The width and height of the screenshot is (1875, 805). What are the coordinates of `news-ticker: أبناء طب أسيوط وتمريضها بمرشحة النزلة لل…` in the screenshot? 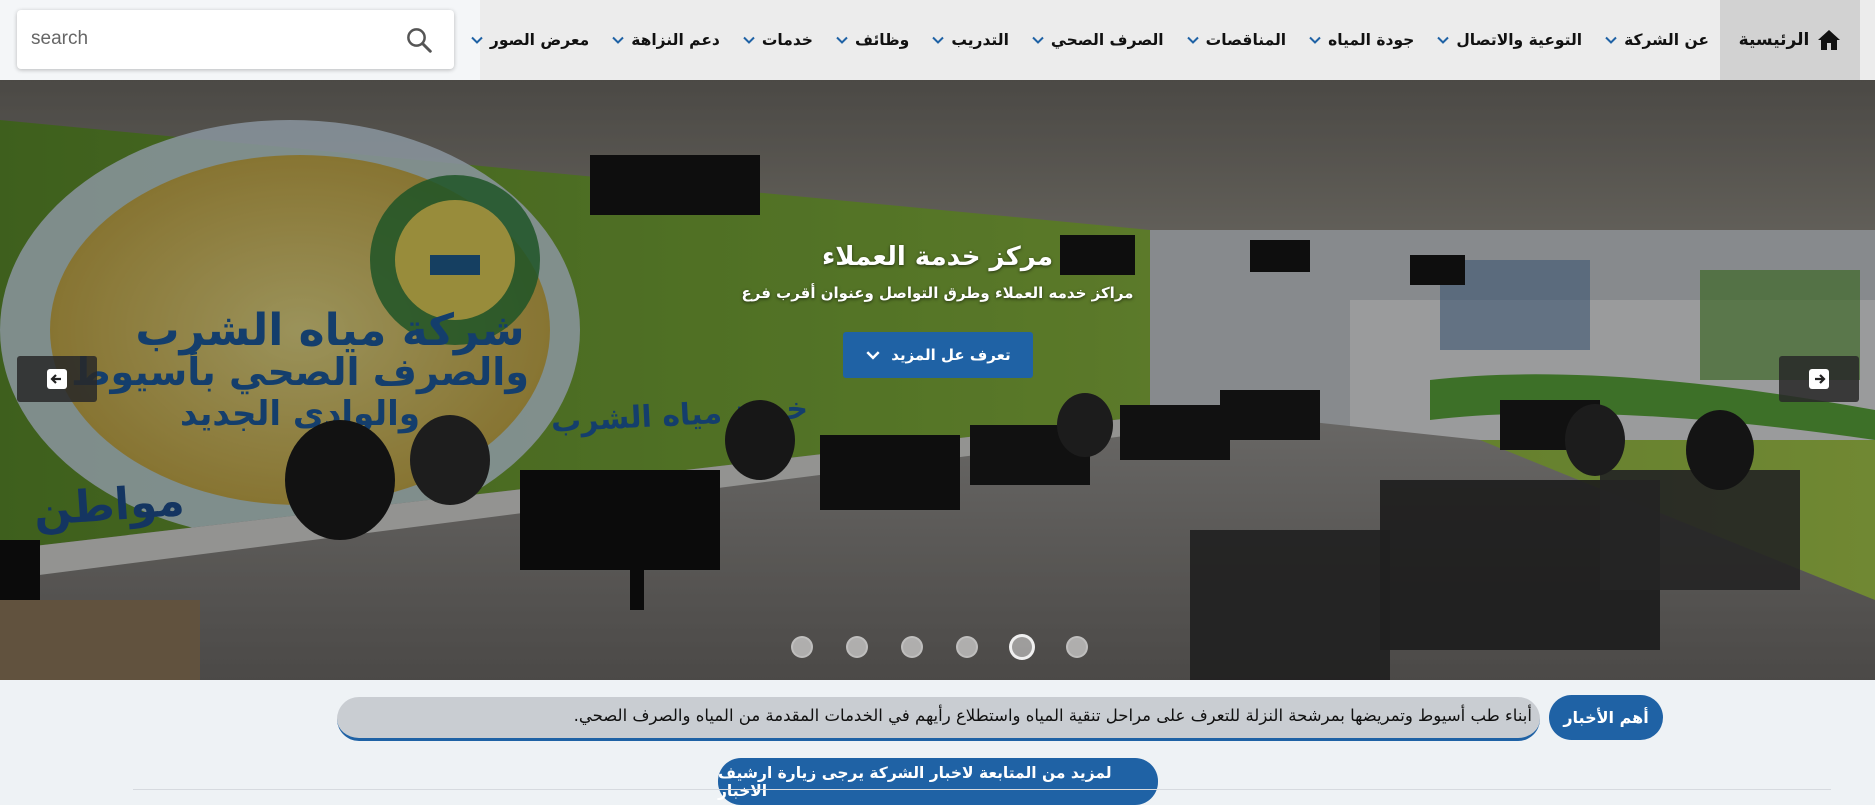 It's located at (938, 719).